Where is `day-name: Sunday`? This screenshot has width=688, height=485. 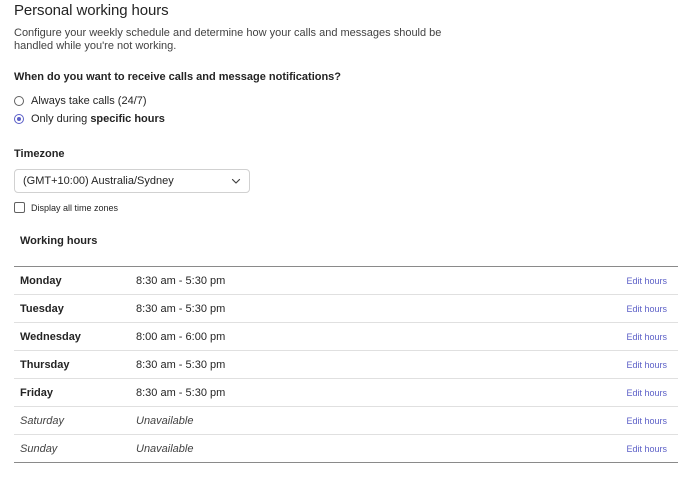
day-name: Sunday is located at coordinates (39, 449).